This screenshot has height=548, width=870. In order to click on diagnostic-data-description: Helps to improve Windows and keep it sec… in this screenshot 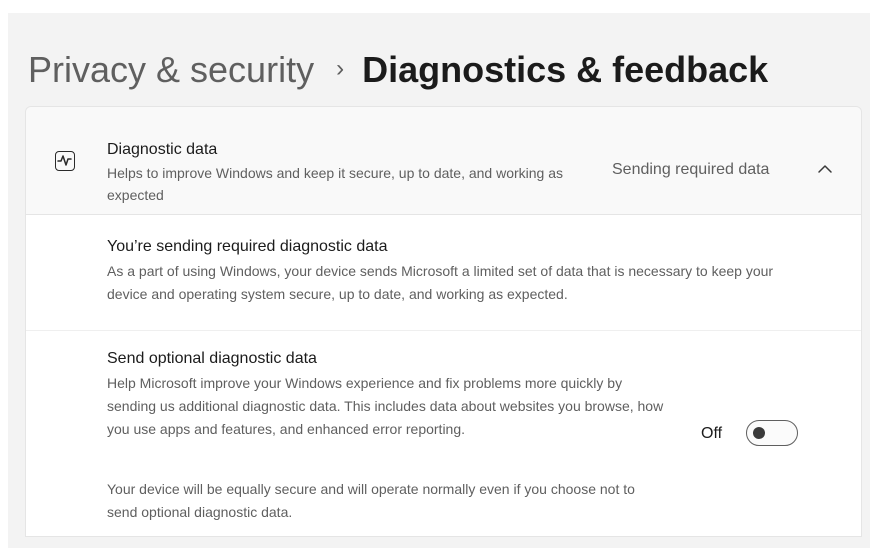, I will do `click(335, 184)`.